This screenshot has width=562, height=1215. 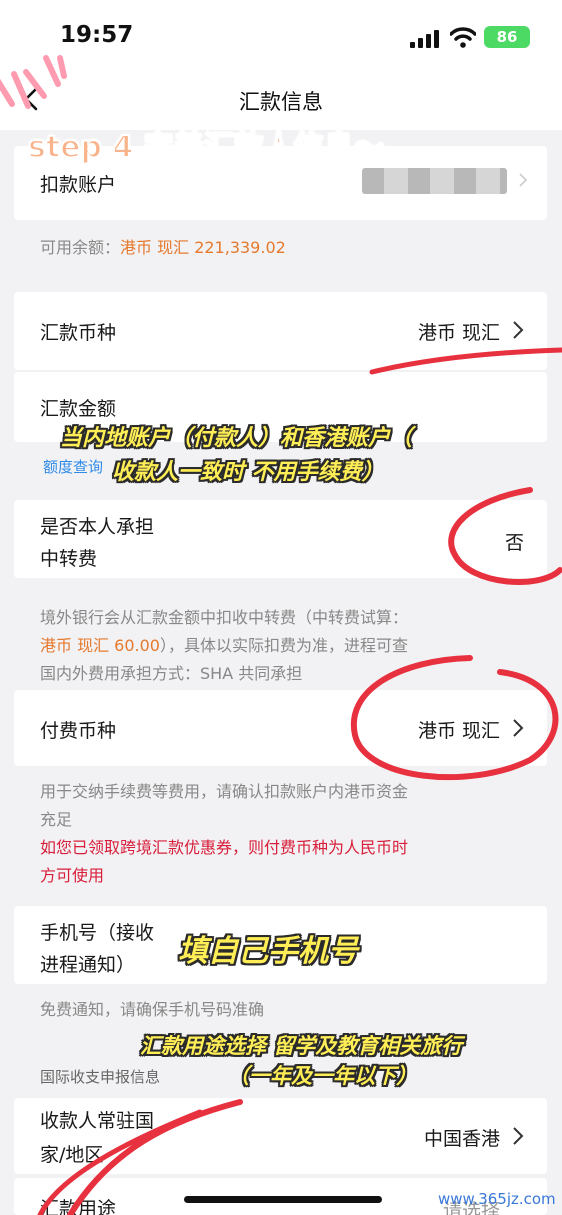 What do you see at coordinates (301, 1046) in the screenshot?
I see `purpose-tip-line1: 汇款用途选择 留学及教育相关旅行` at bounding box center [301, 1046].